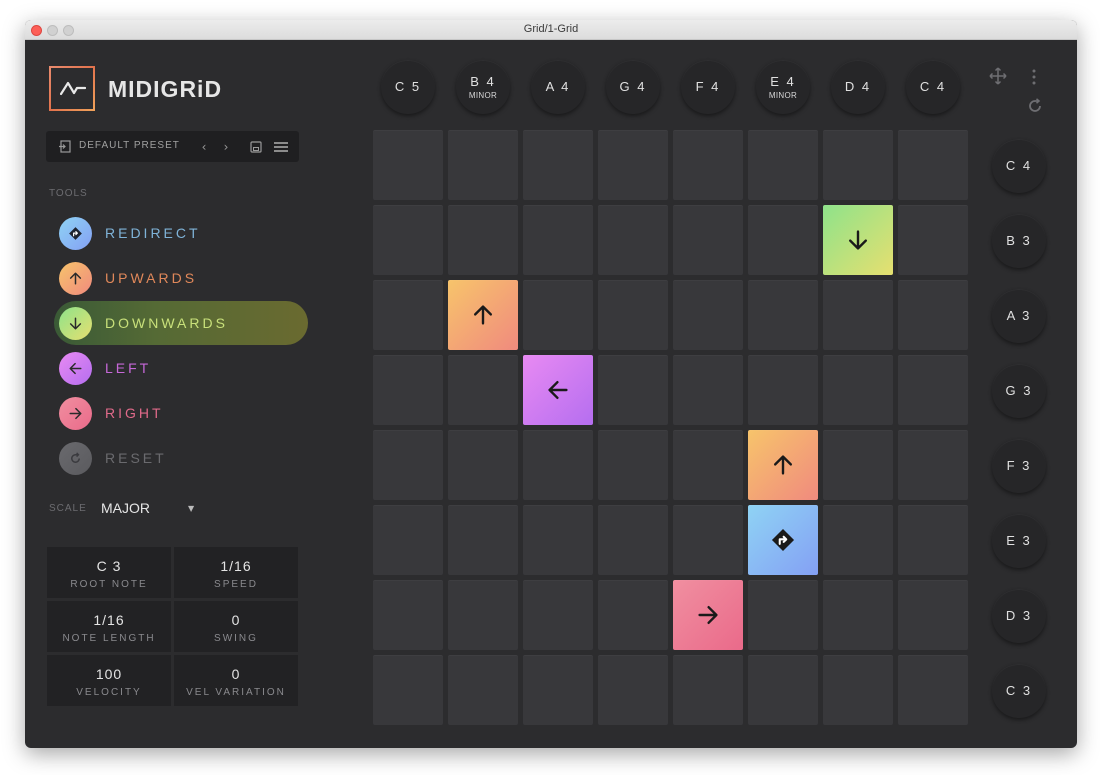 The image size is (1100, 775). What do you see at coordinates (181, 278) in the screenshot?
I see `tool-upwards: UPWARDS` at bounding box center [181, 278].